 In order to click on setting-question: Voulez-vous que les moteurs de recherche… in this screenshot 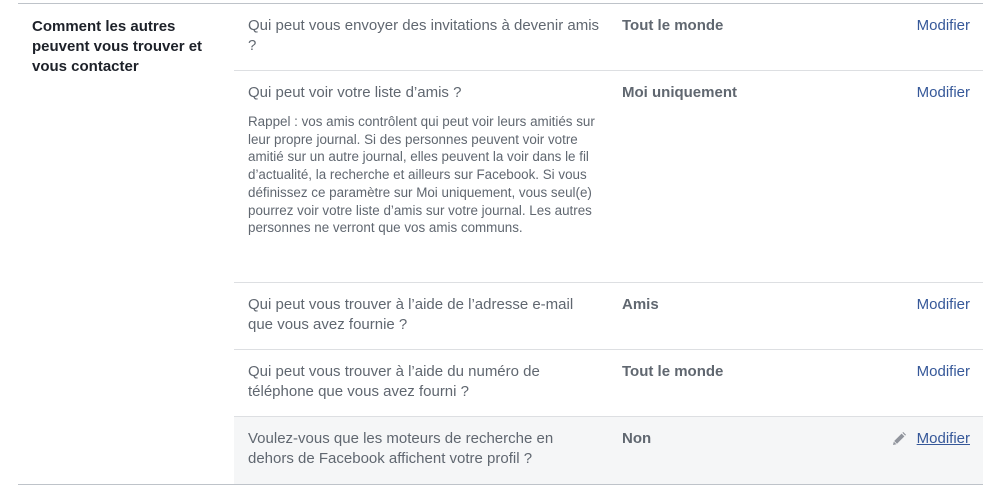, I will do `click(401, 448)`.